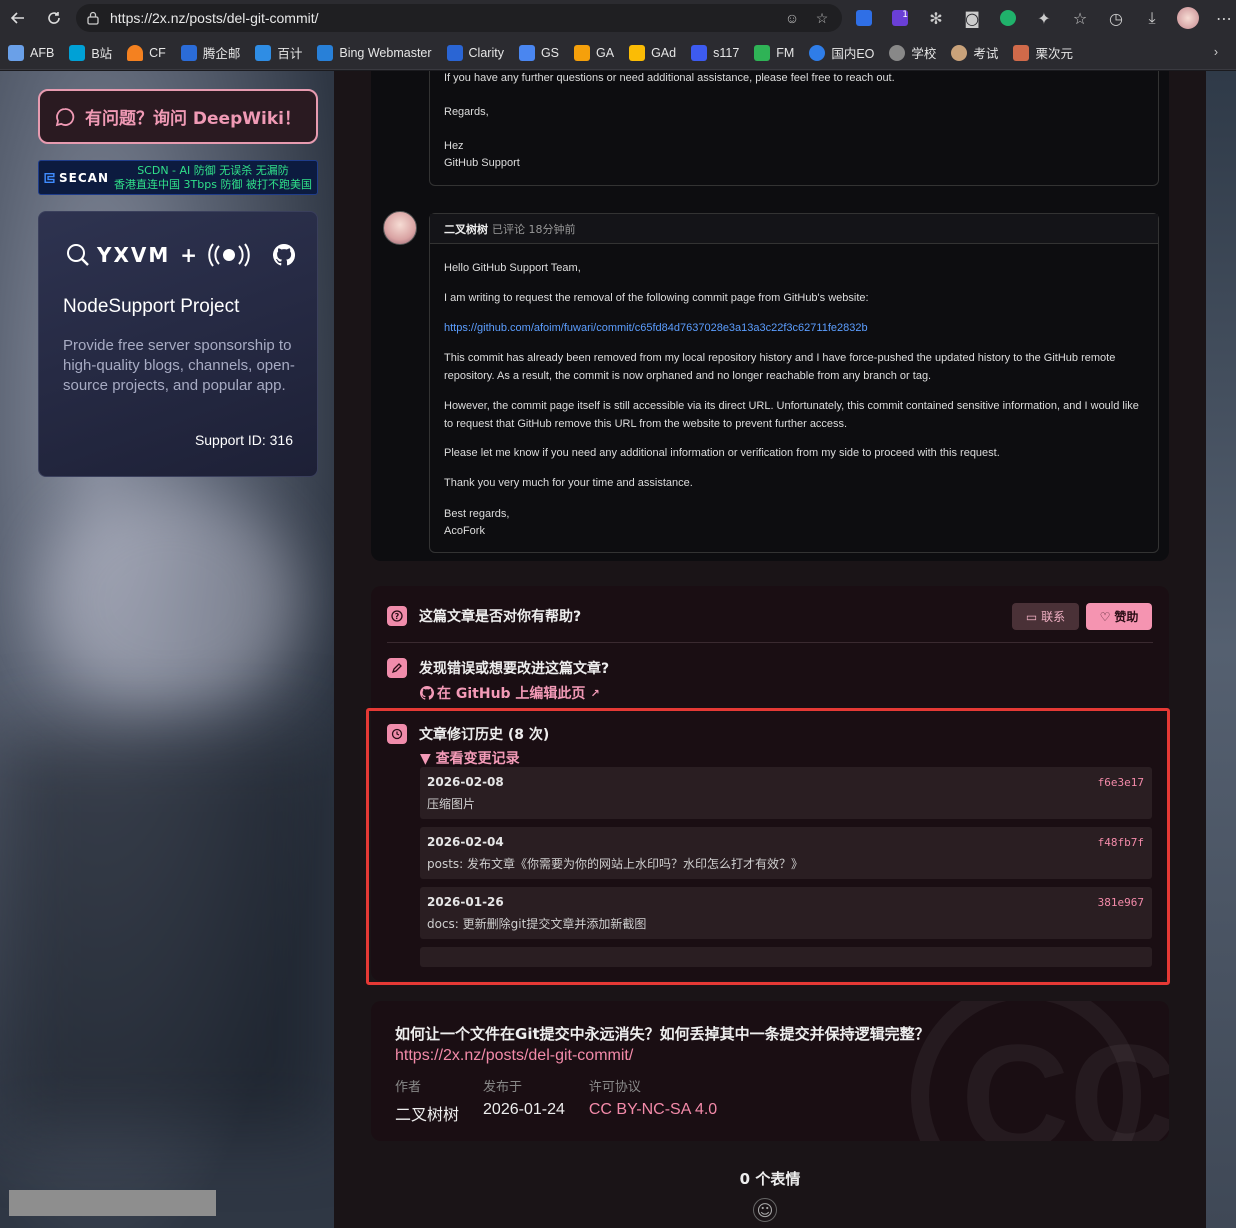 The width and height of the screenshot is (1236, 1228). Describe the element at coordinates (1044, 18) in the screenshot. I see `puzzle-icon: ✦` at that location.